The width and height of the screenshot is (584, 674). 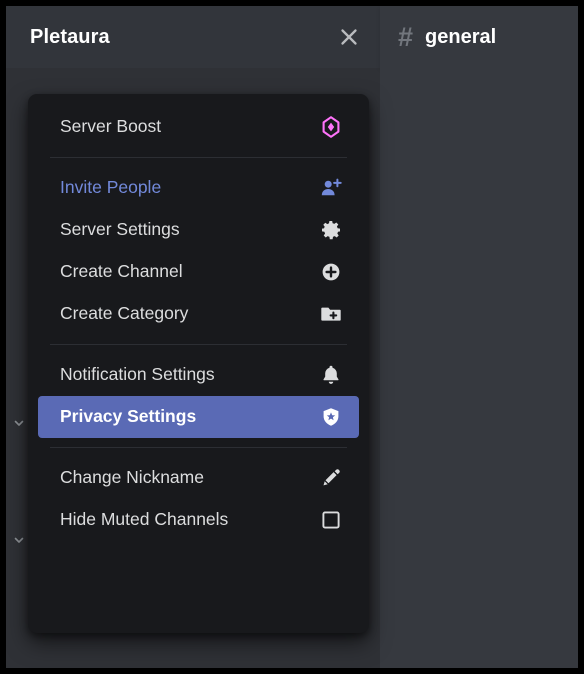 I want to click on channel-name: general, so click(x=461, y=36).